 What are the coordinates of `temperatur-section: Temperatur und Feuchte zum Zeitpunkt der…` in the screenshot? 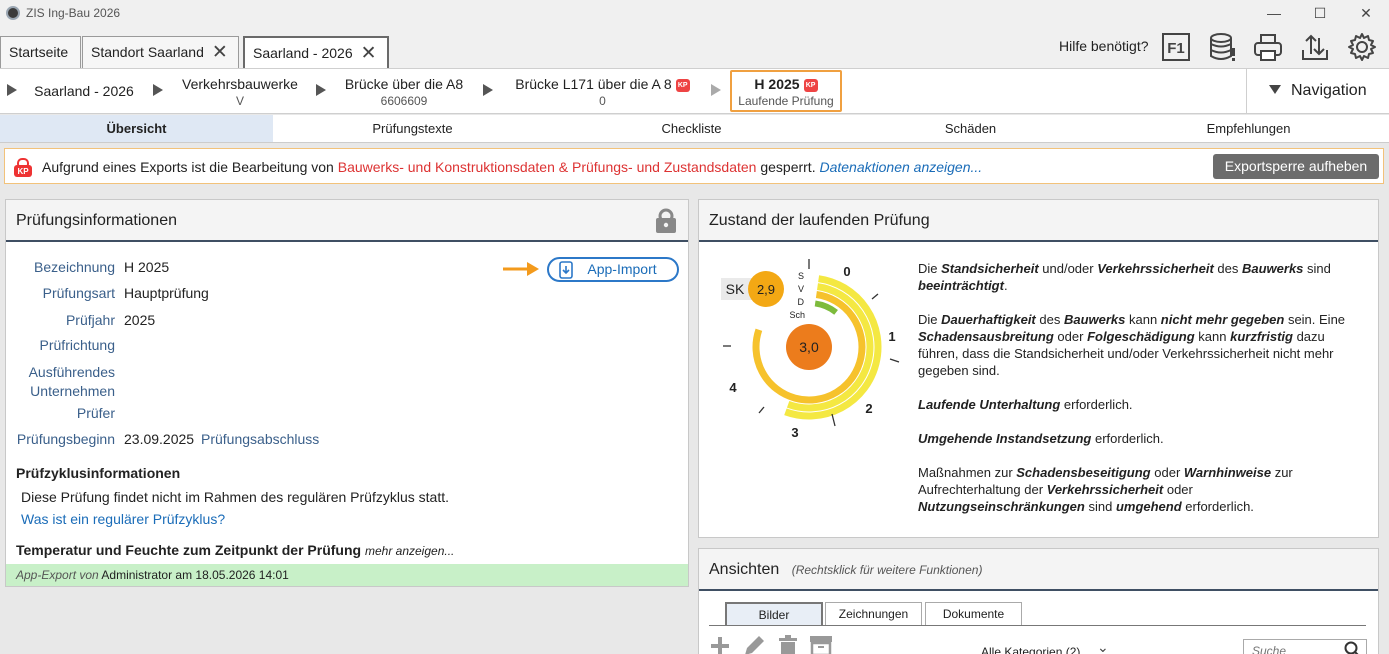 It's located at (235, 550).